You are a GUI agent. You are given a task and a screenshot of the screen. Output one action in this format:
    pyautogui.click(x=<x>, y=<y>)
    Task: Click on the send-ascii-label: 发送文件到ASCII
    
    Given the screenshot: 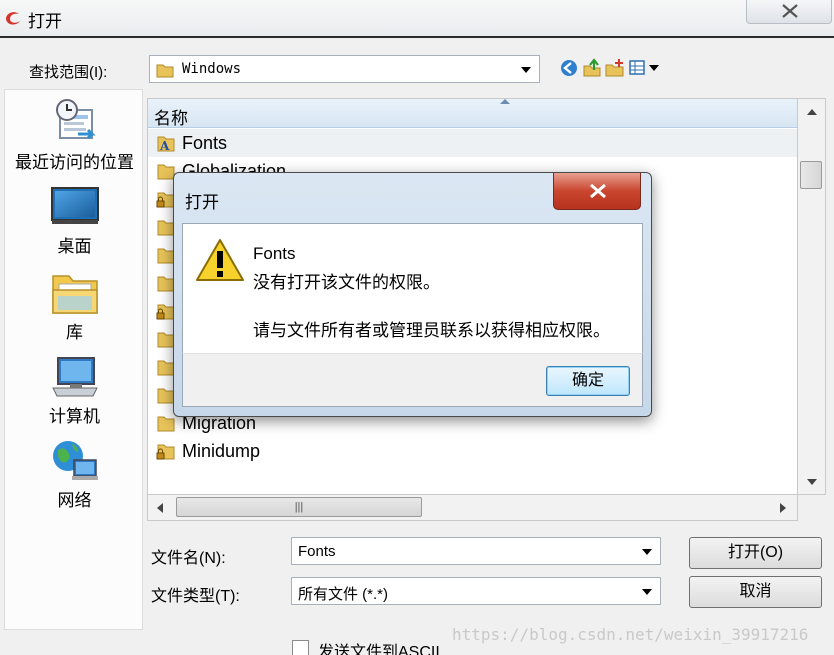 What is the action you would take?
    pyautogui.click(x=379, y=649)
    